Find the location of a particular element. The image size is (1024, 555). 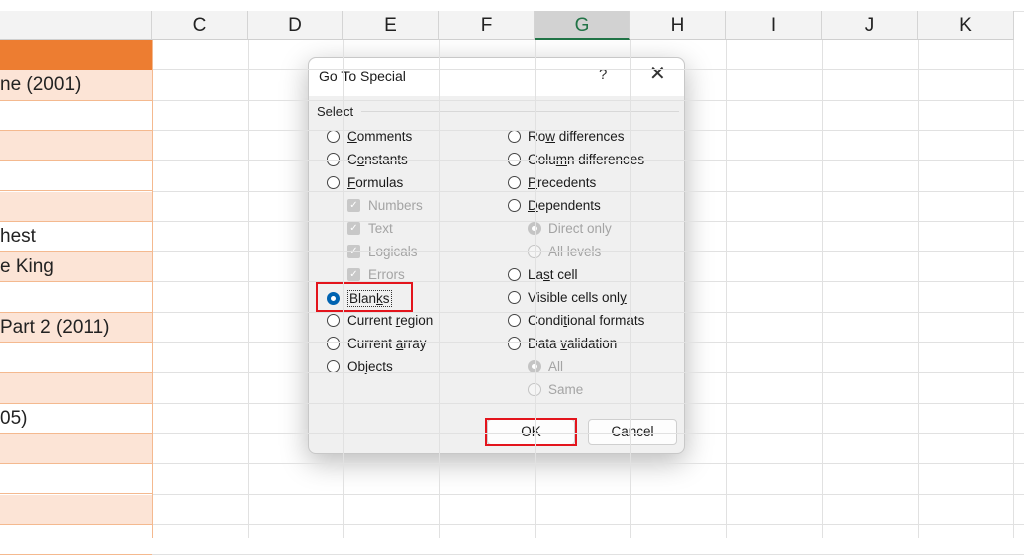

table-cell: e King is located at coordinates (76, 267).